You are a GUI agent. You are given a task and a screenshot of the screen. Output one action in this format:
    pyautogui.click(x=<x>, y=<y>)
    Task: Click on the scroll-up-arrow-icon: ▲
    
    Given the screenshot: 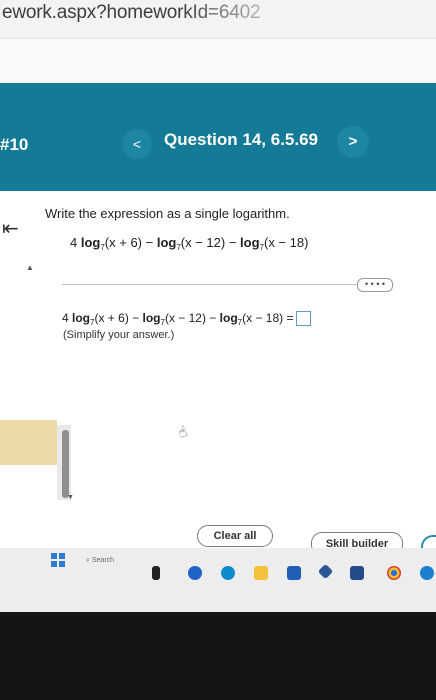 What is the action you would take?
    pyautogui.click(x=30, y=267)
    